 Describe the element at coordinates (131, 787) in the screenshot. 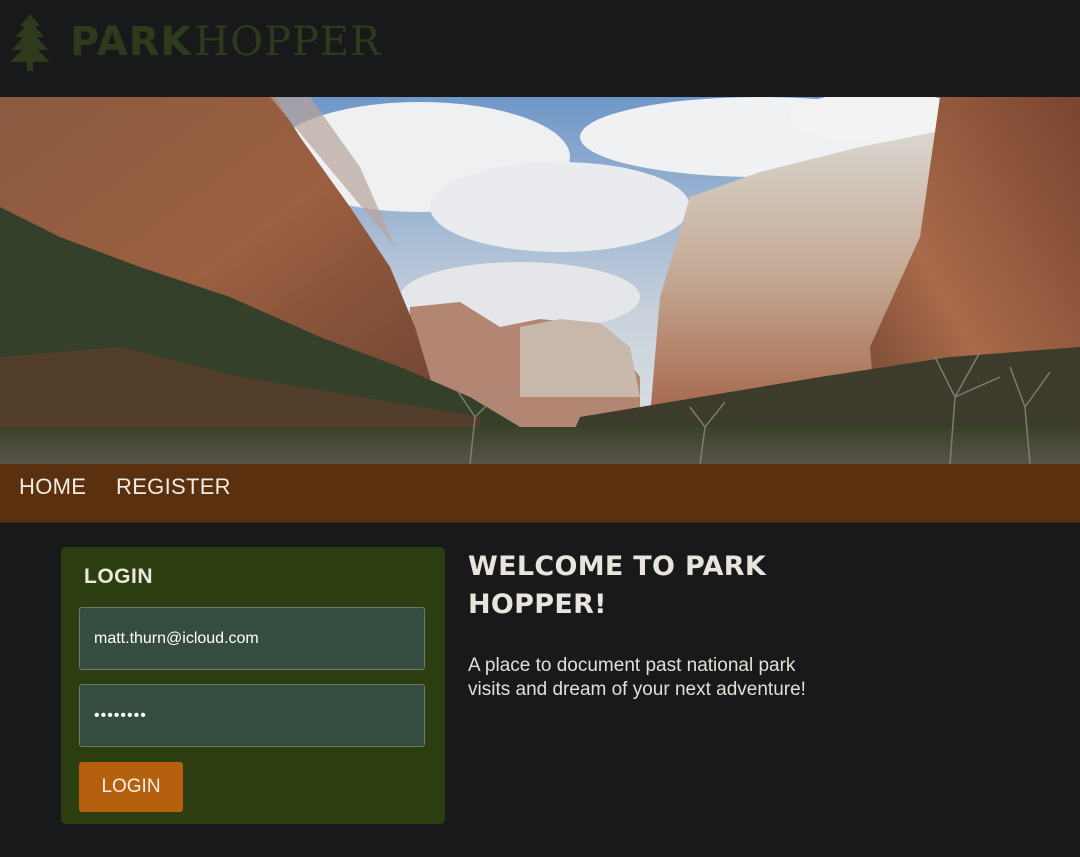

I see `login-button: LOGIN` at that location.